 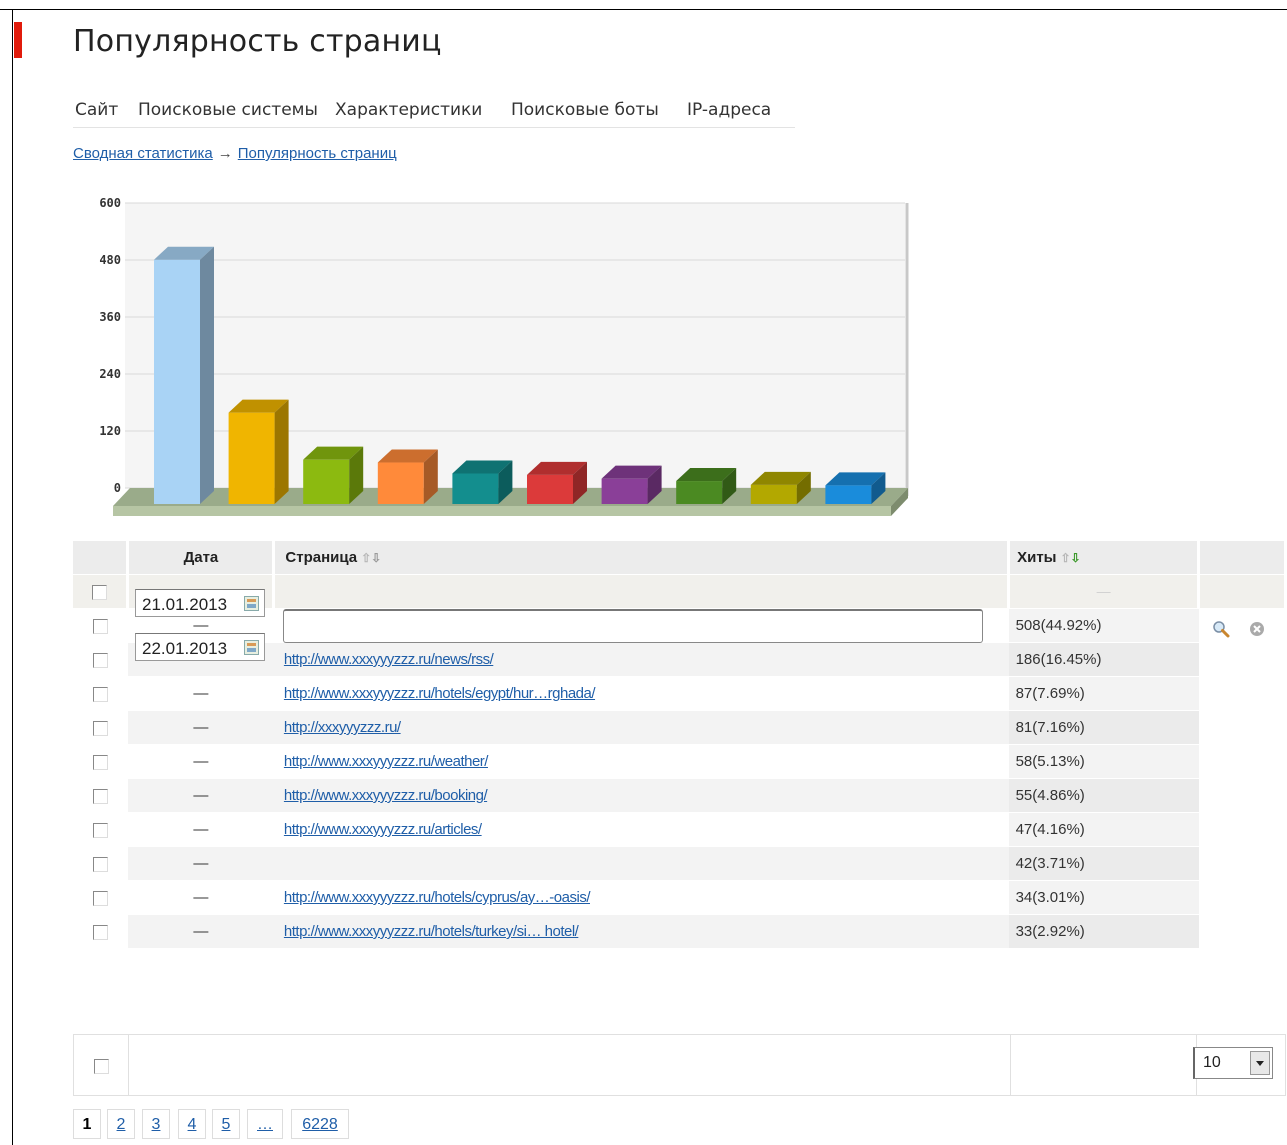 I want to click on table-footer: 10, so click(x=679, y=1065).